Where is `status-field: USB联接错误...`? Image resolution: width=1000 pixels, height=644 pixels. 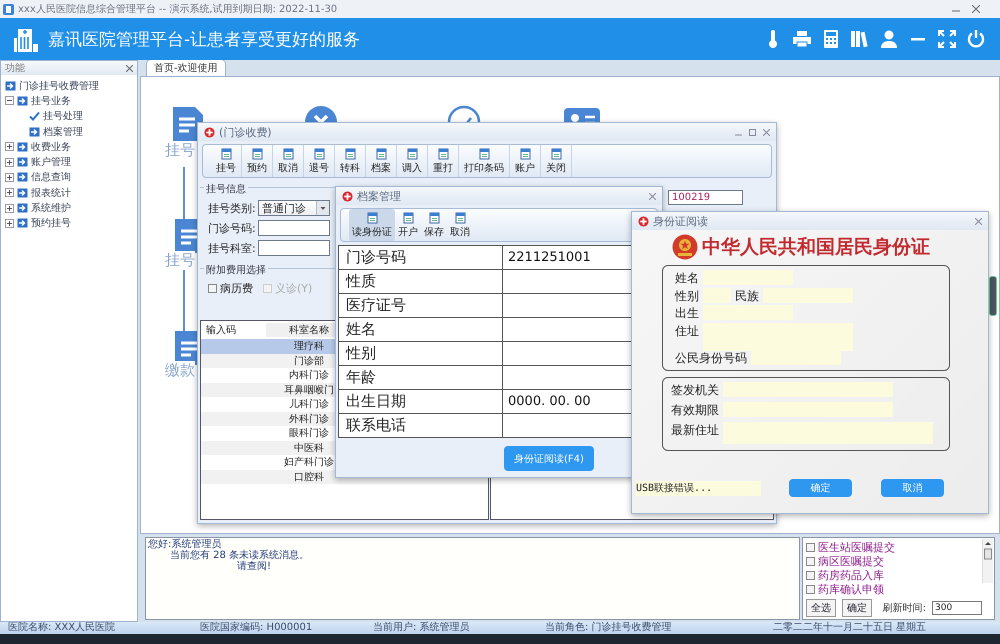 status-field: USB联接错误... is located at coordinates (698, 488).